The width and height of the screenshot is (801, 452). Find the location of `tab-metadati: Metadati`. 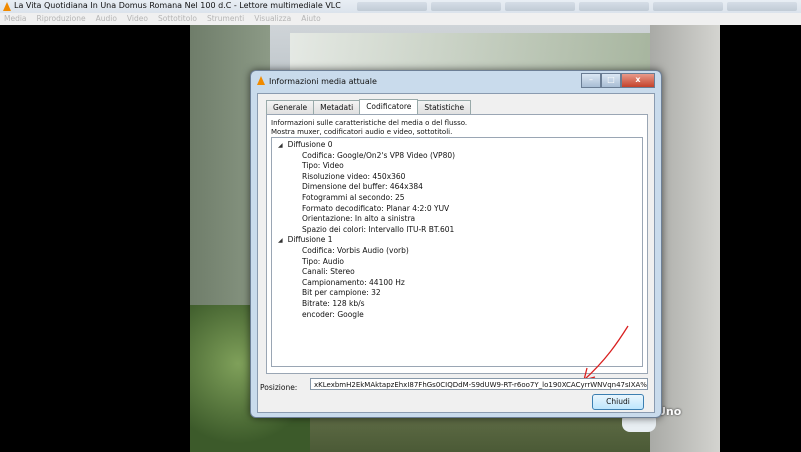

tab-metadati: Metadati is located at coordinates (337, 107).